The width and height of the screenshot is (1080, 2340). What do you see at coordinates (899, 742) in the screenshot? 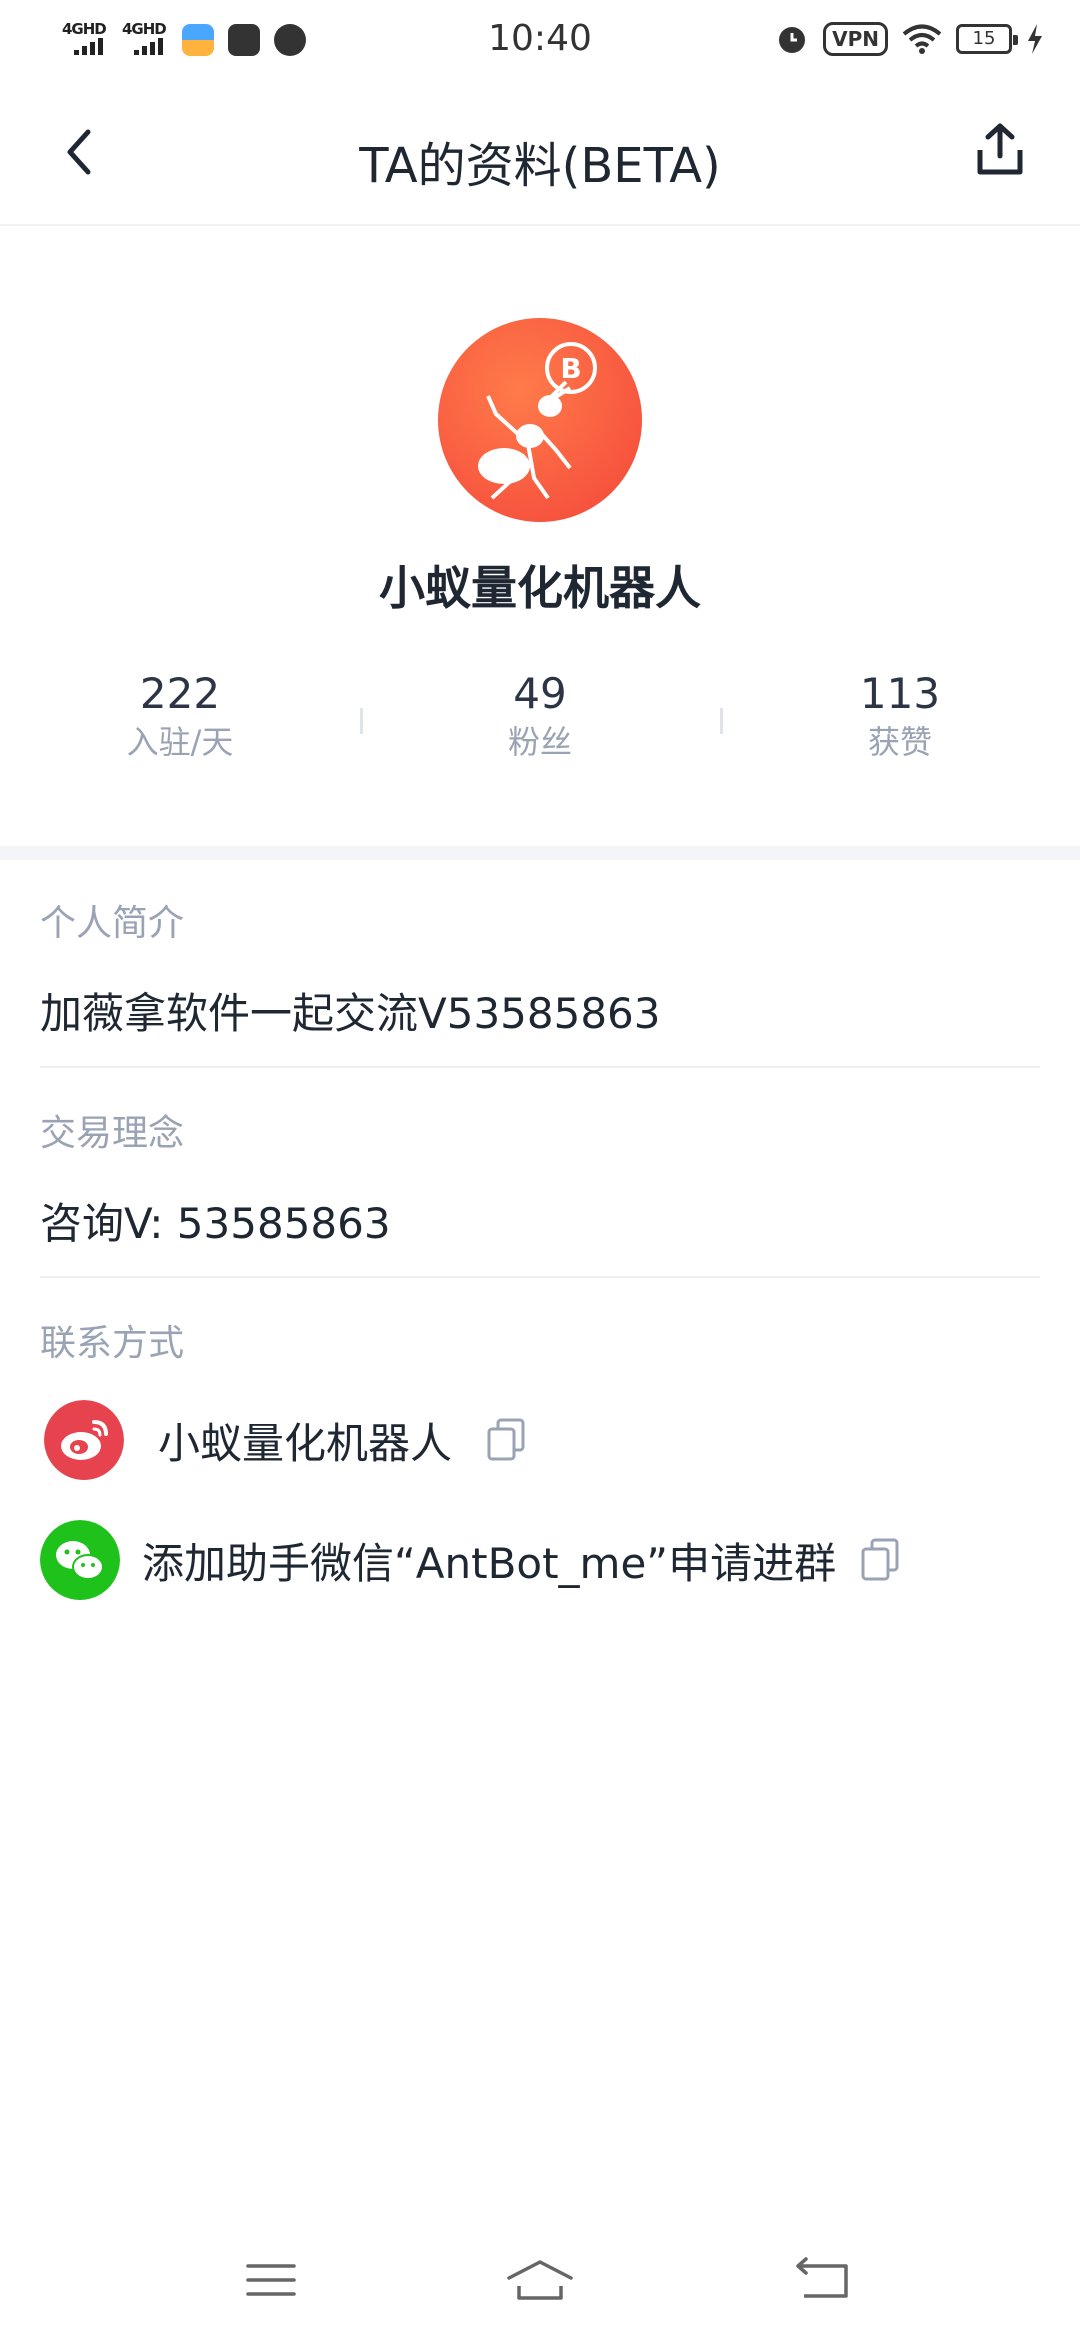
I see `stat-likes-label: 获赞` at bounding box center [899, 742].